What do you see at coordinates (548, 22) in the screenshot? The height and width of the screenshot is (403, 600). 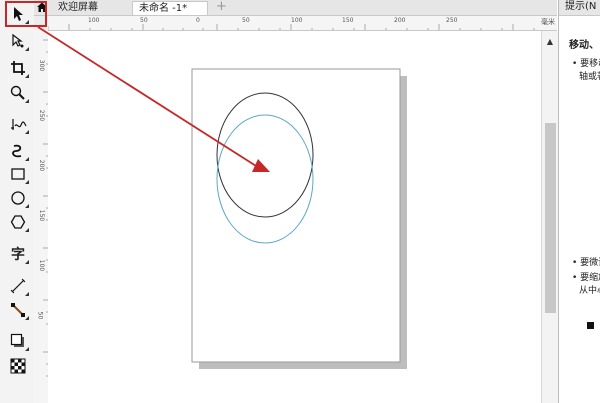 I see `ruler-unit-label: 毫米` at bounding box center [548, 22].